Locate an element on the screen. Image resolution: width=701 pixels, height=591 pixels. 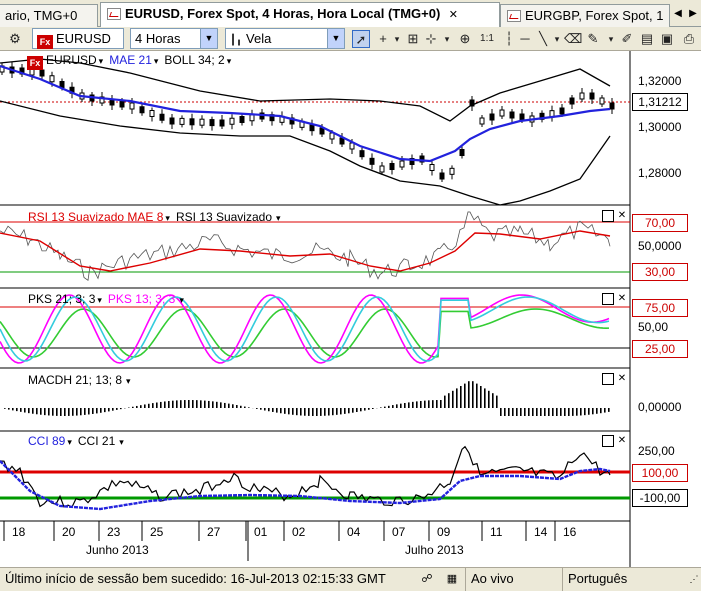
macd-pane-legend: MACDH 21; 13; 8 ▾ is located at coordinates (79, 380).